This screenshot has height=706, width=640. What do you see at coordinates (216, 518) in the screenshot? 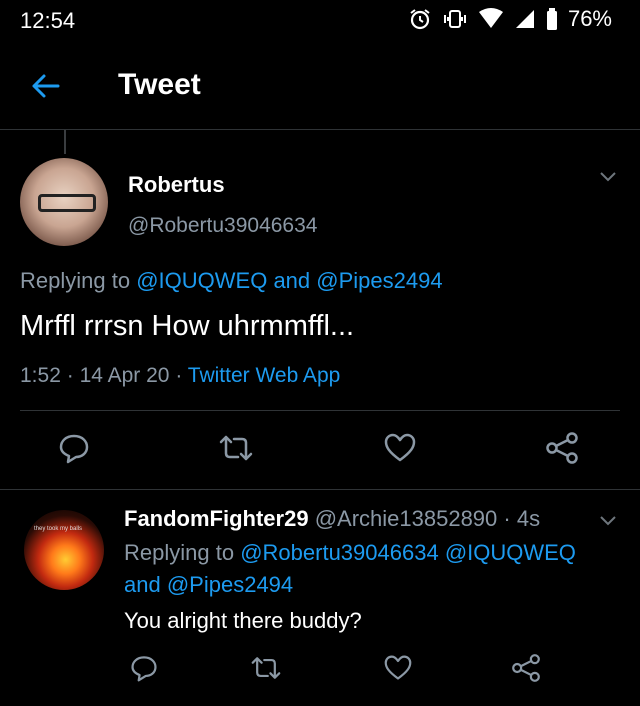
I see `display-name: FandomFighter29` at bounding box center [216, 518].